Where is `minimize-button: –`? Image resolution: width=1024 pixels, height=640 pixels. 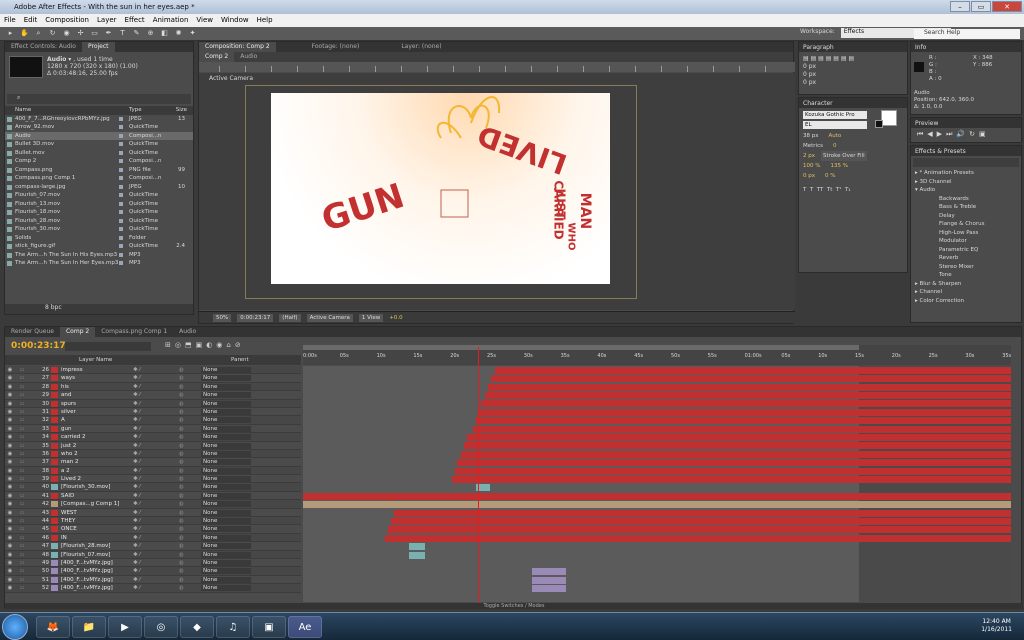 minimize-button: – is located at coordinates (960, 6).